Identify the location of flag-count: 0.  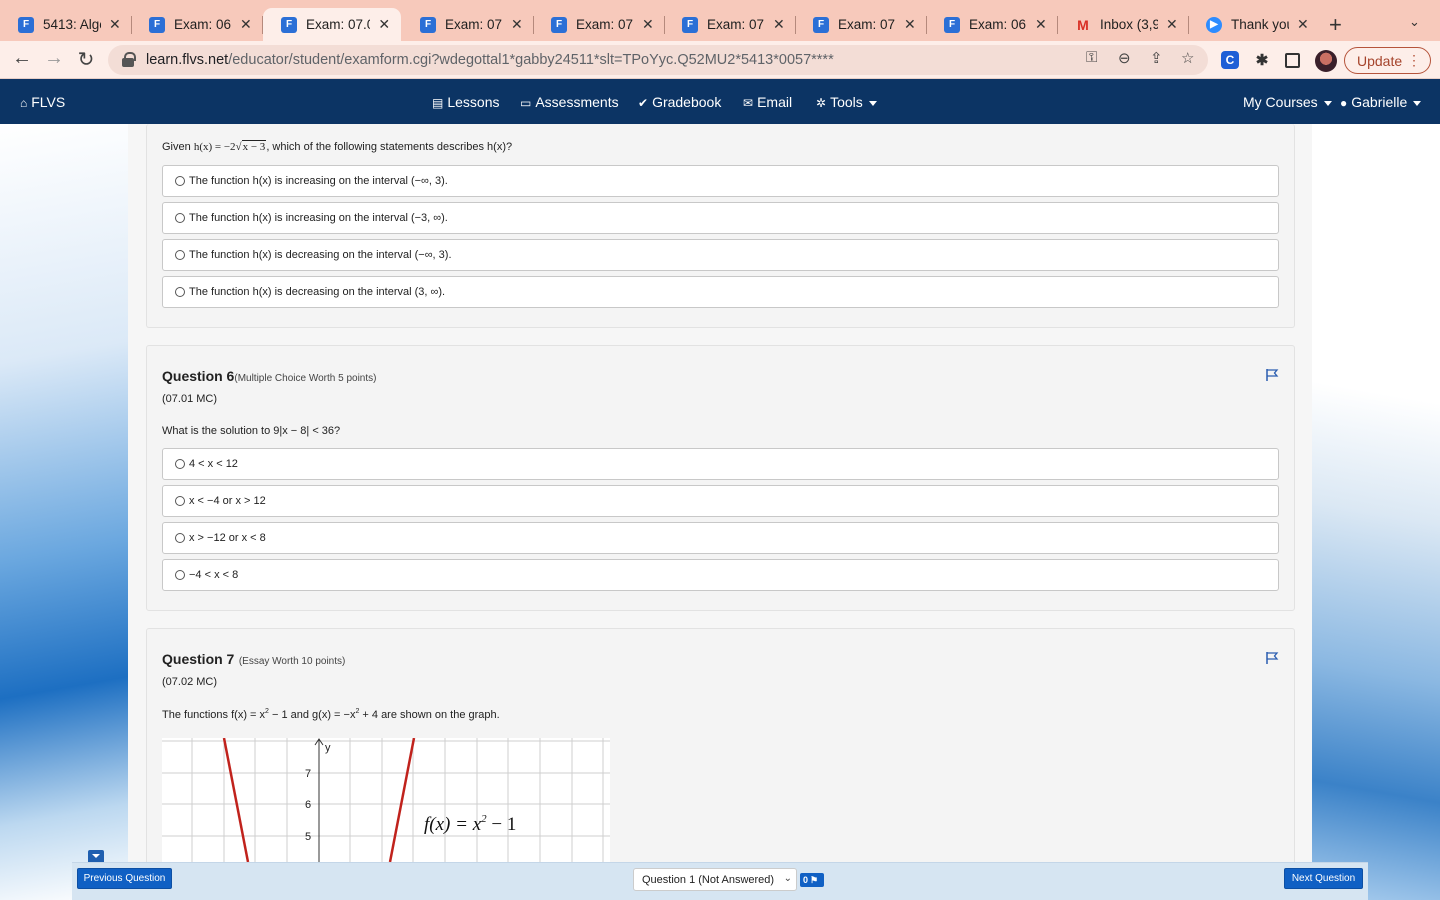
(806, 880).